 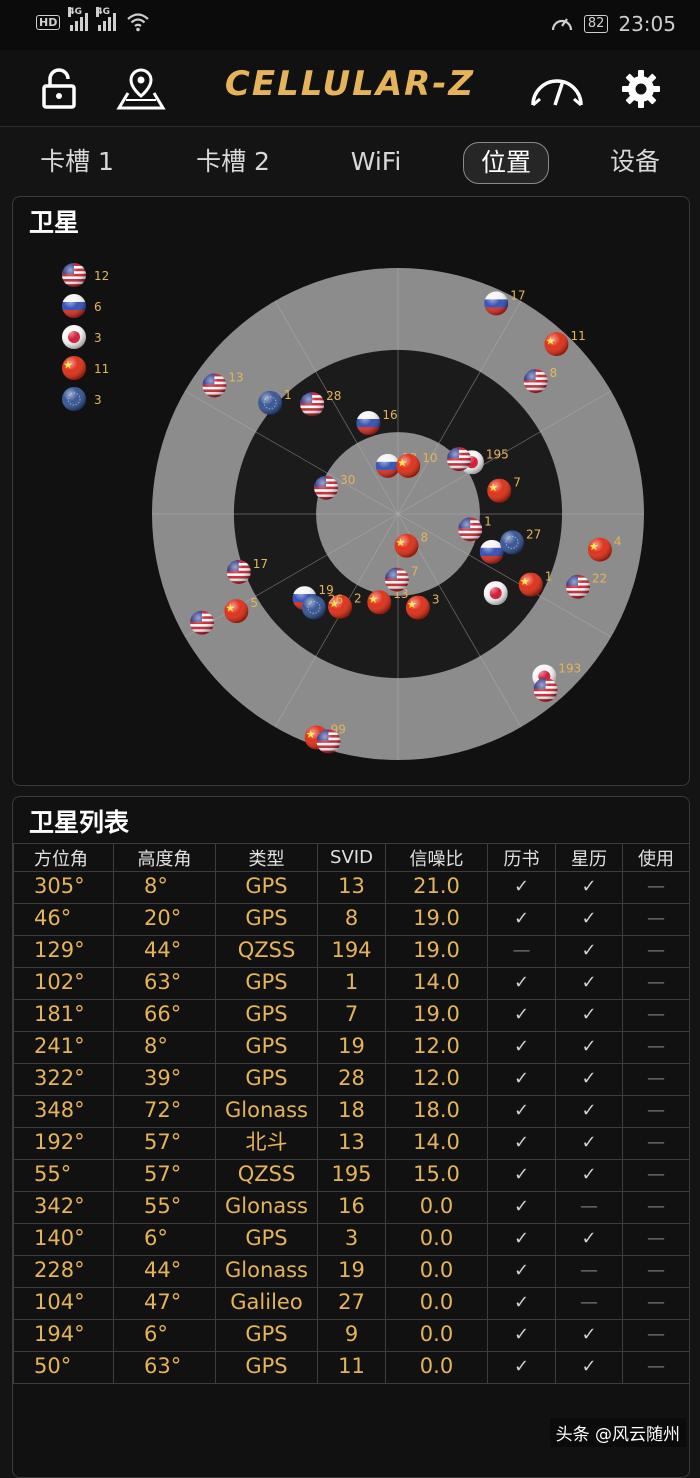 What do you see at coordinates (521, 857) in the screenshot?
I see `col-almanac: 历书` at bounding box center [521, 857].